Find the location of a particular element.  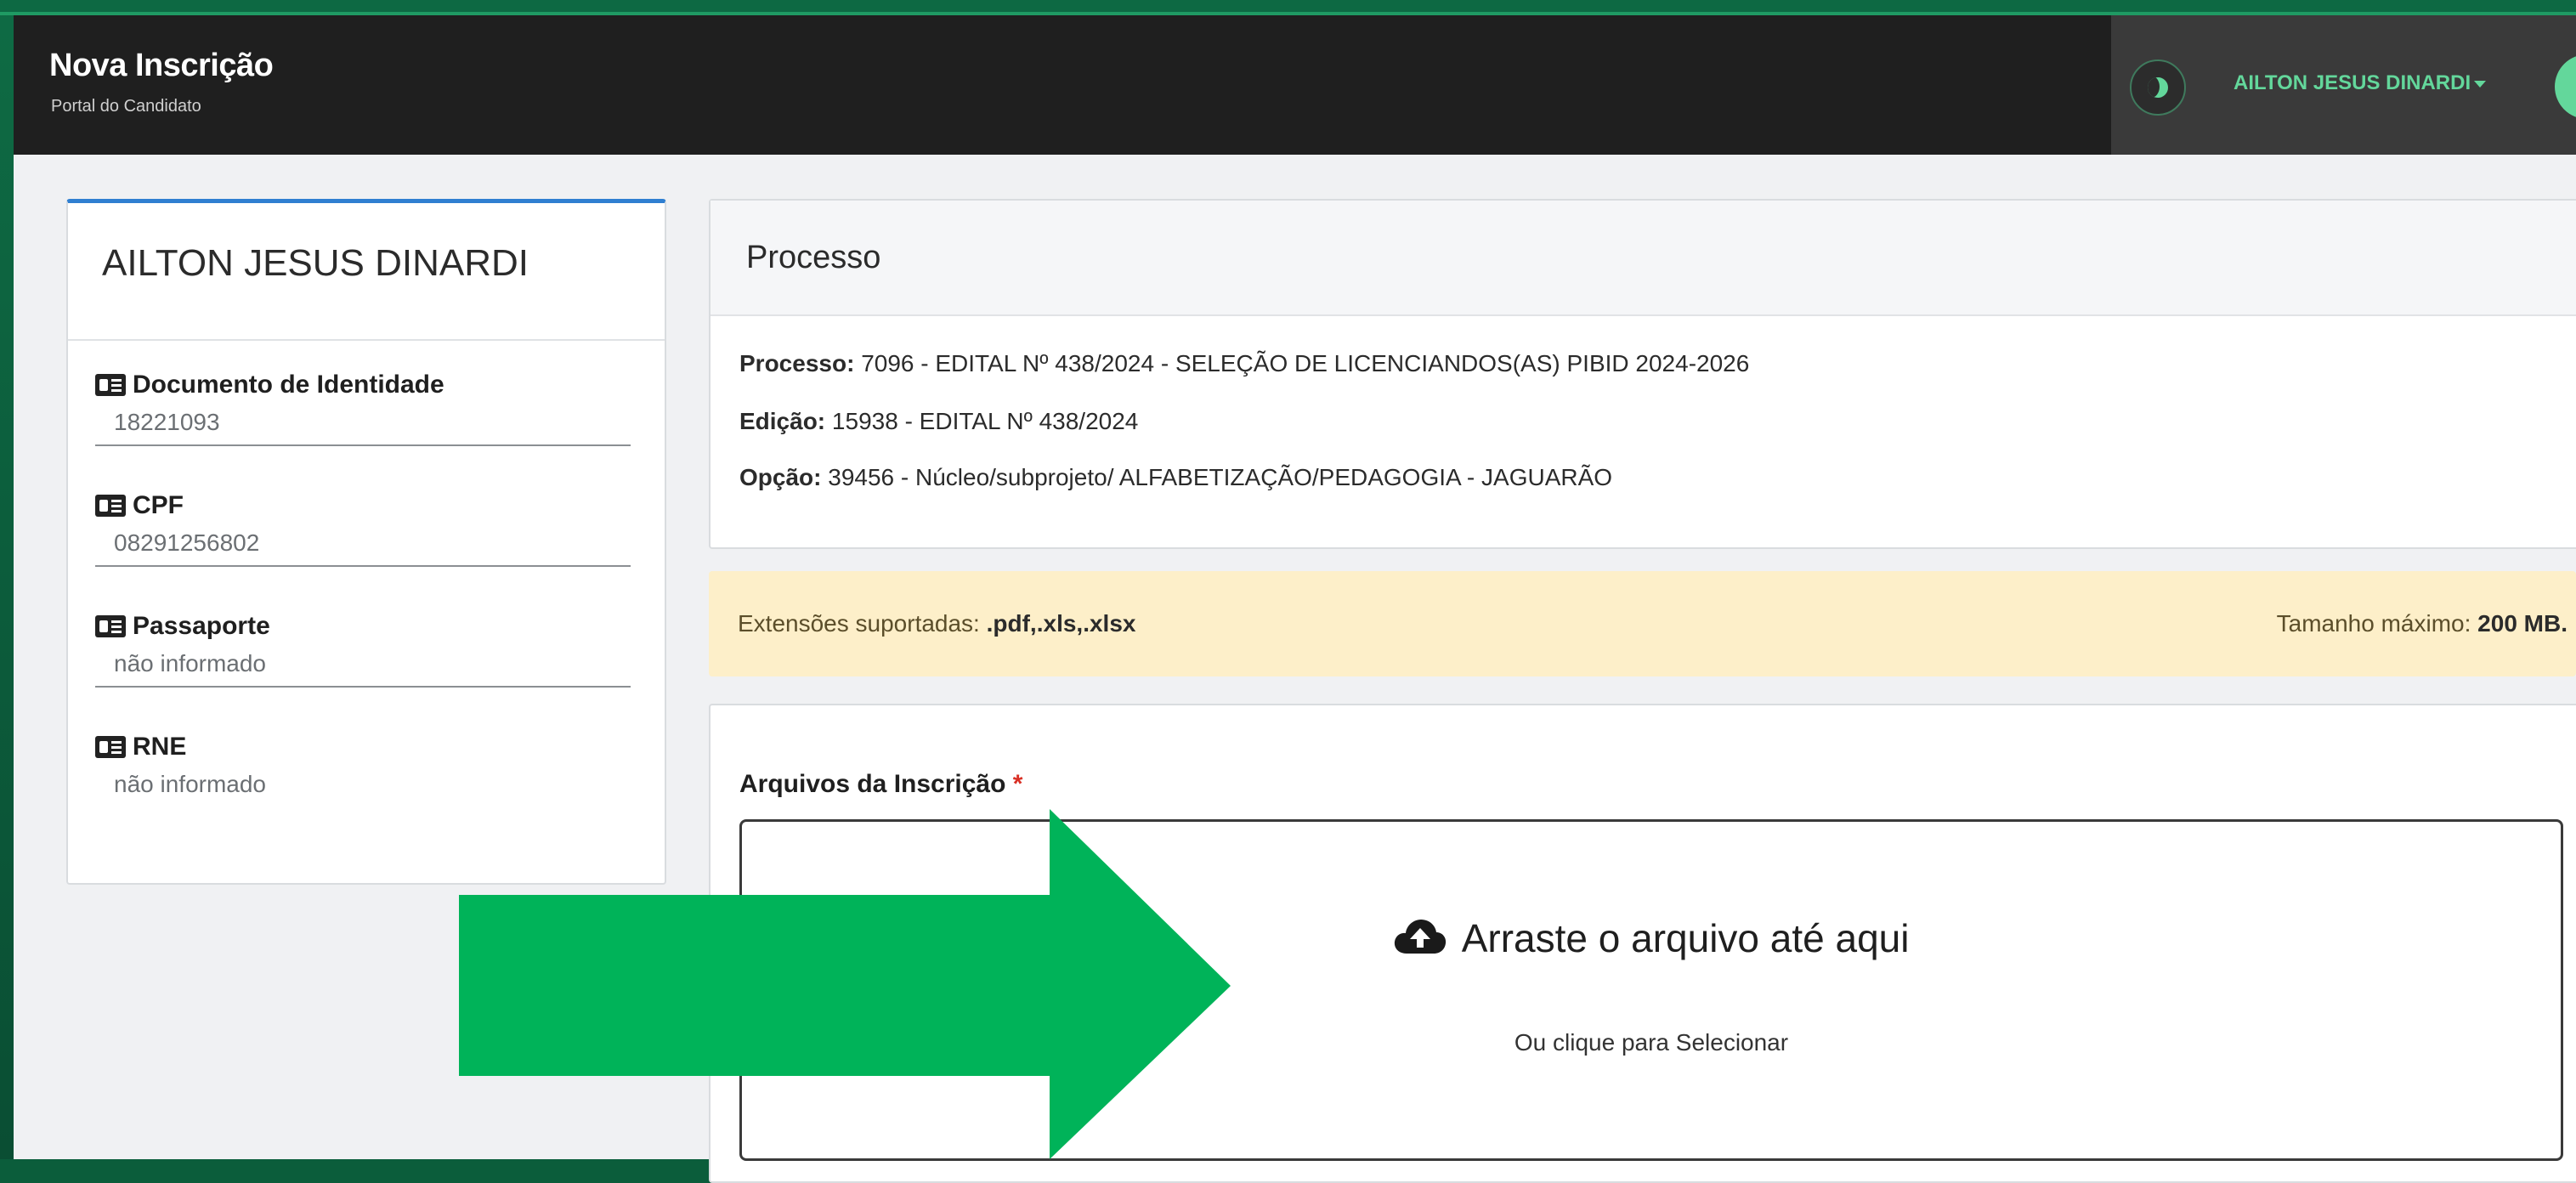

theme-toggle-button is located at coordinates (2158, 87).